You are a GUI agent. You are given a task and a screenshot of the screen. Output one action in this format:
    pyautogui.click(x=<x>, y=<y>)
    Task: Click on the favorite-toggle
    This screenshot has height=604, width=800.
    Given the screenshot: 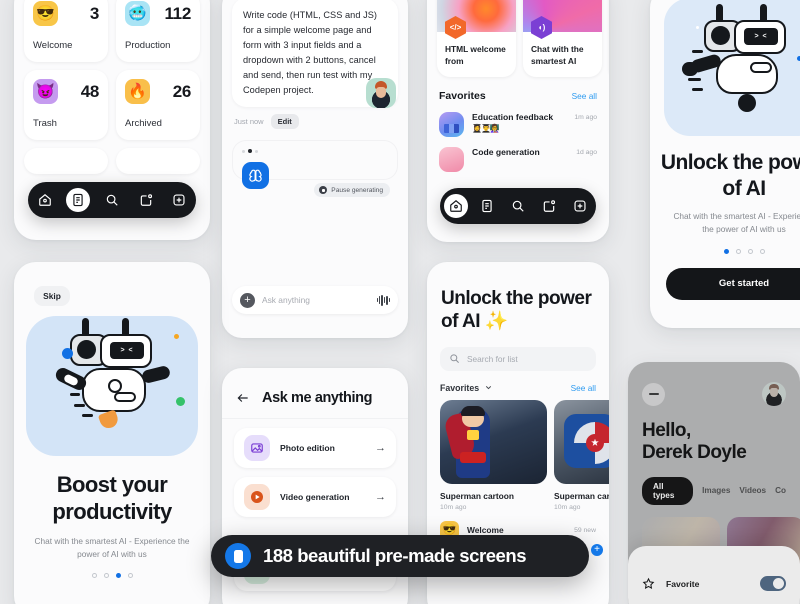 What is the action you would take?
    pyautogui.click(x=773, y=583)
    